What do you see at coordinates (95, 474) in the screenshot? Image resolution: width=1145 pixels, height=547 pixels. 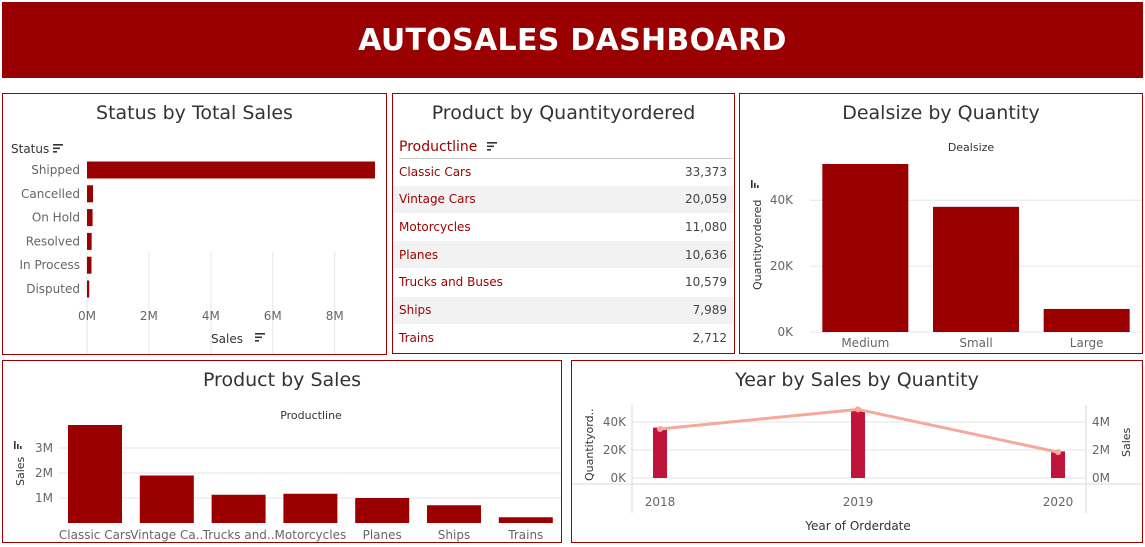 I see `bar-classic-cars` at bounding box center [95, 474].